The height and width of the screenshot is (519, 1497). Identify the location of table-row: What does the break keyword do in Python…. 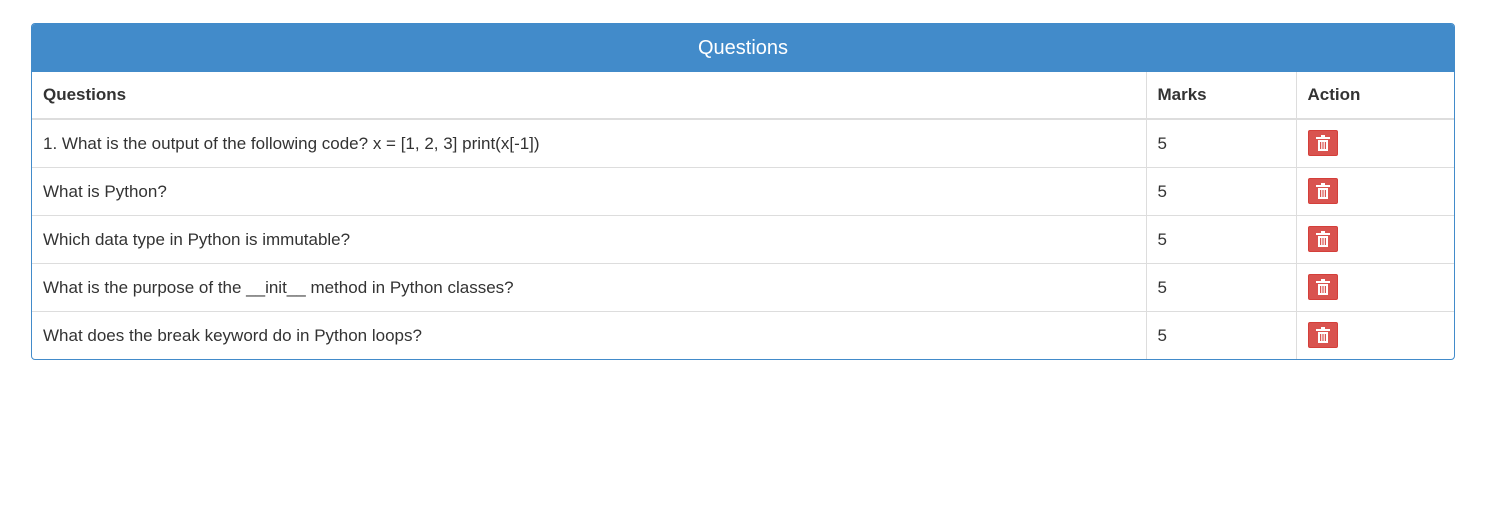
(743, 335).